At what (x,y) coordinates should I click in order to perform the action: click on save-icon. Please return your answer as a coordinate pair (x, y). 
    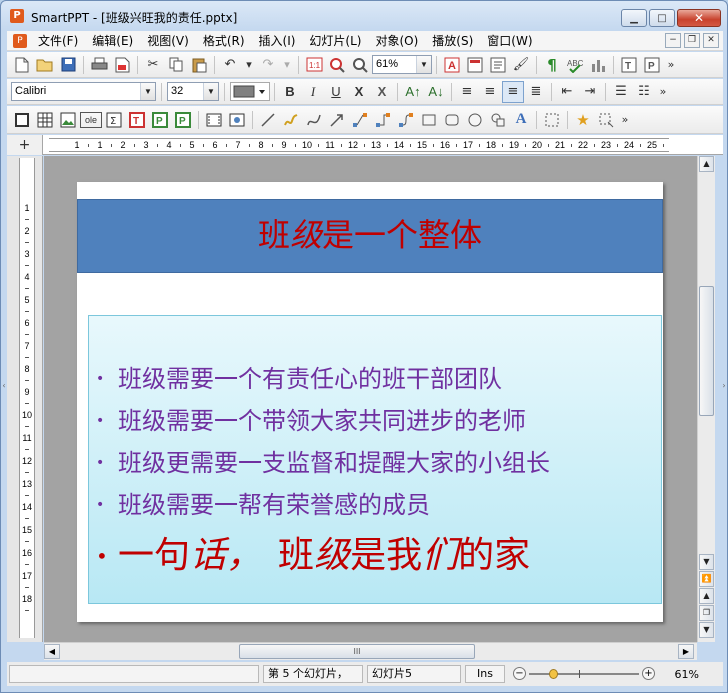
    Looking at the image, I should click on (68, 65).